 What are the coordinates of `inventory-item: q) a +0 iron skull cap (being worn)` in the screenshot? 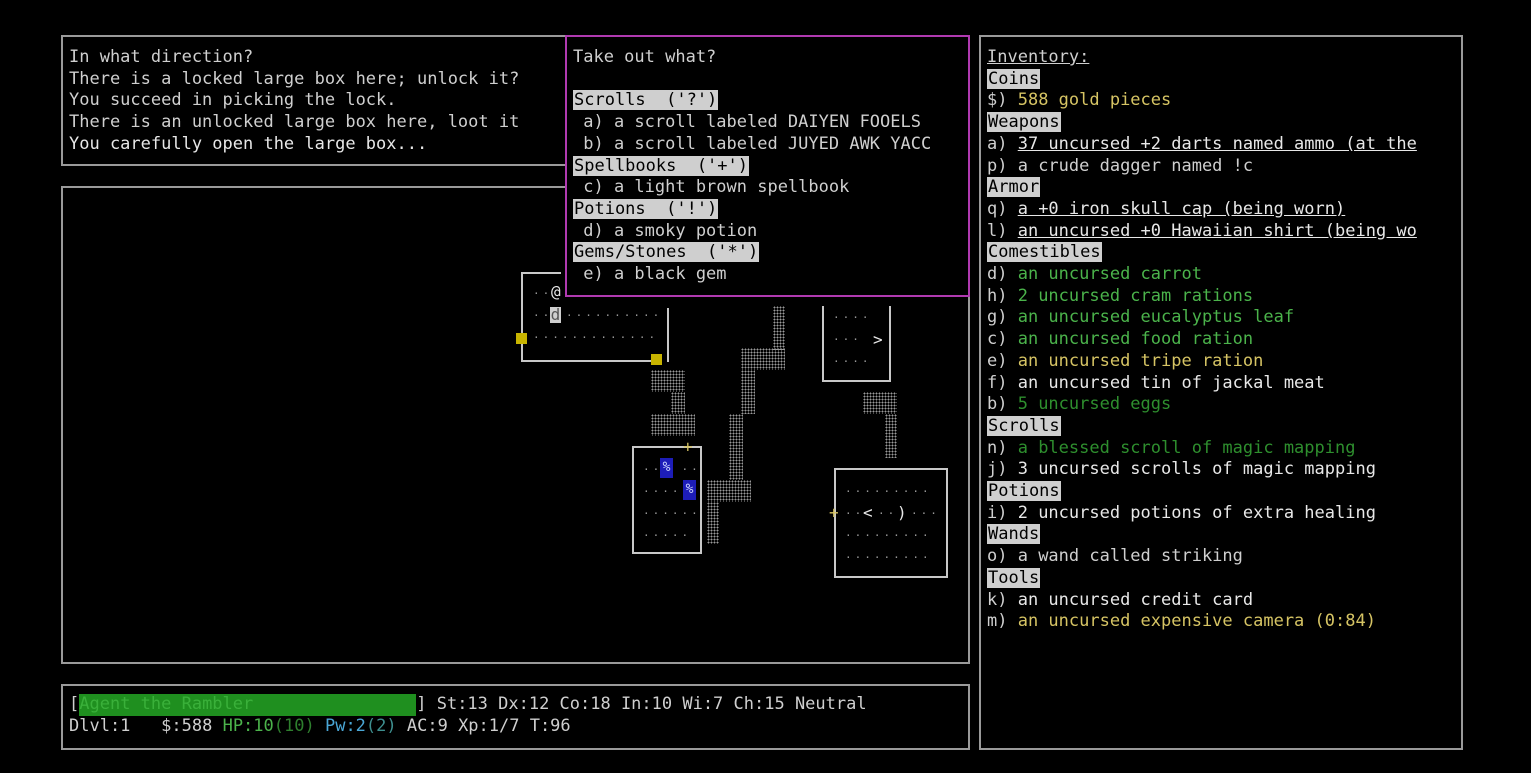 It's located at (1166, 210).